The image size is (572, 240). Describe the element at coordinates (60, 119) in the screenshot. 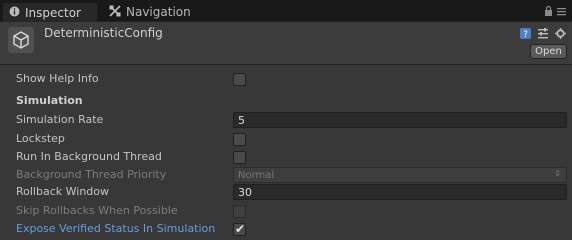

I see `simulation-rate-label: Simulation Rate` at that location.